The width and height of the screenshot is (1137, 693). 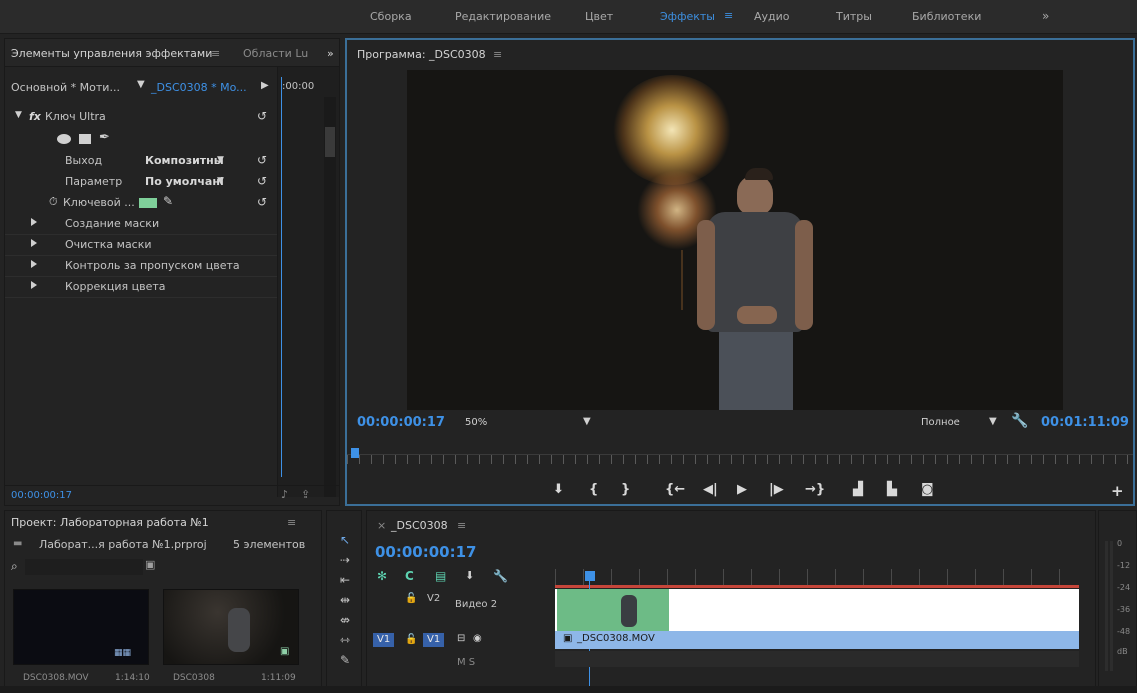 I want to click on project-thumbnail: ▣, so click(x=231, y=627).